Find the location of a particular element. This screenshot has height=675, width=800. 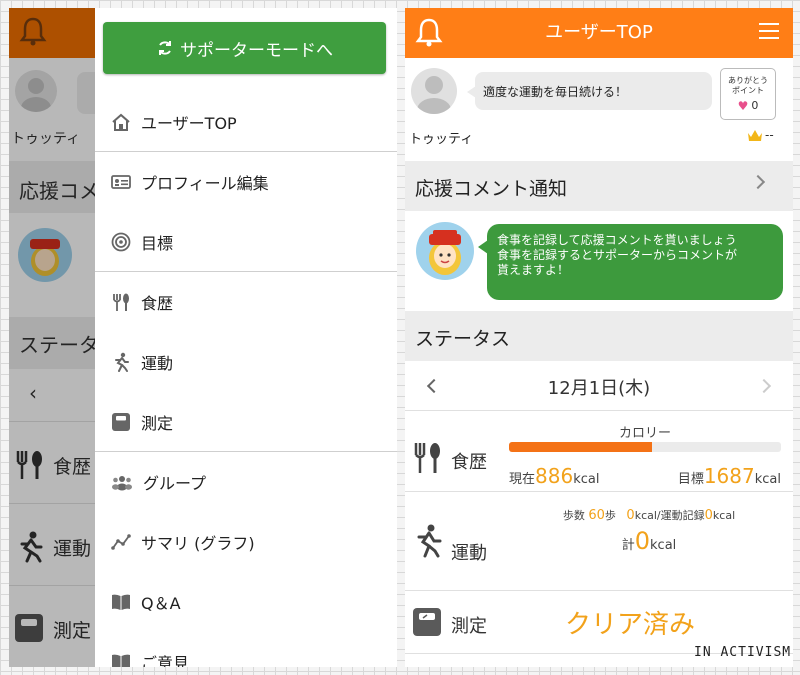

menu-item-measurement: 測定 is located at coordinates (246, 422).